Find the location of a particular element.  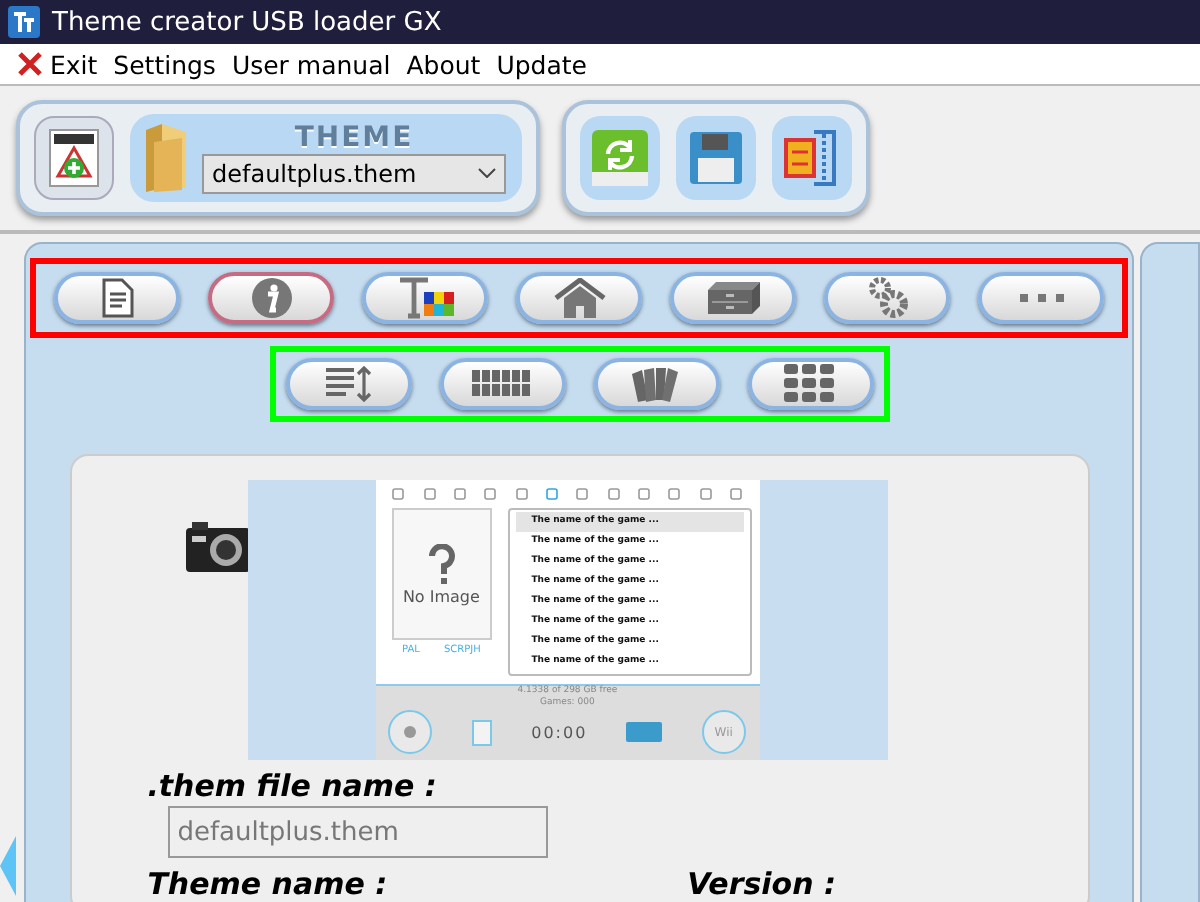

archive-icon is located at coordinates (812, 158).